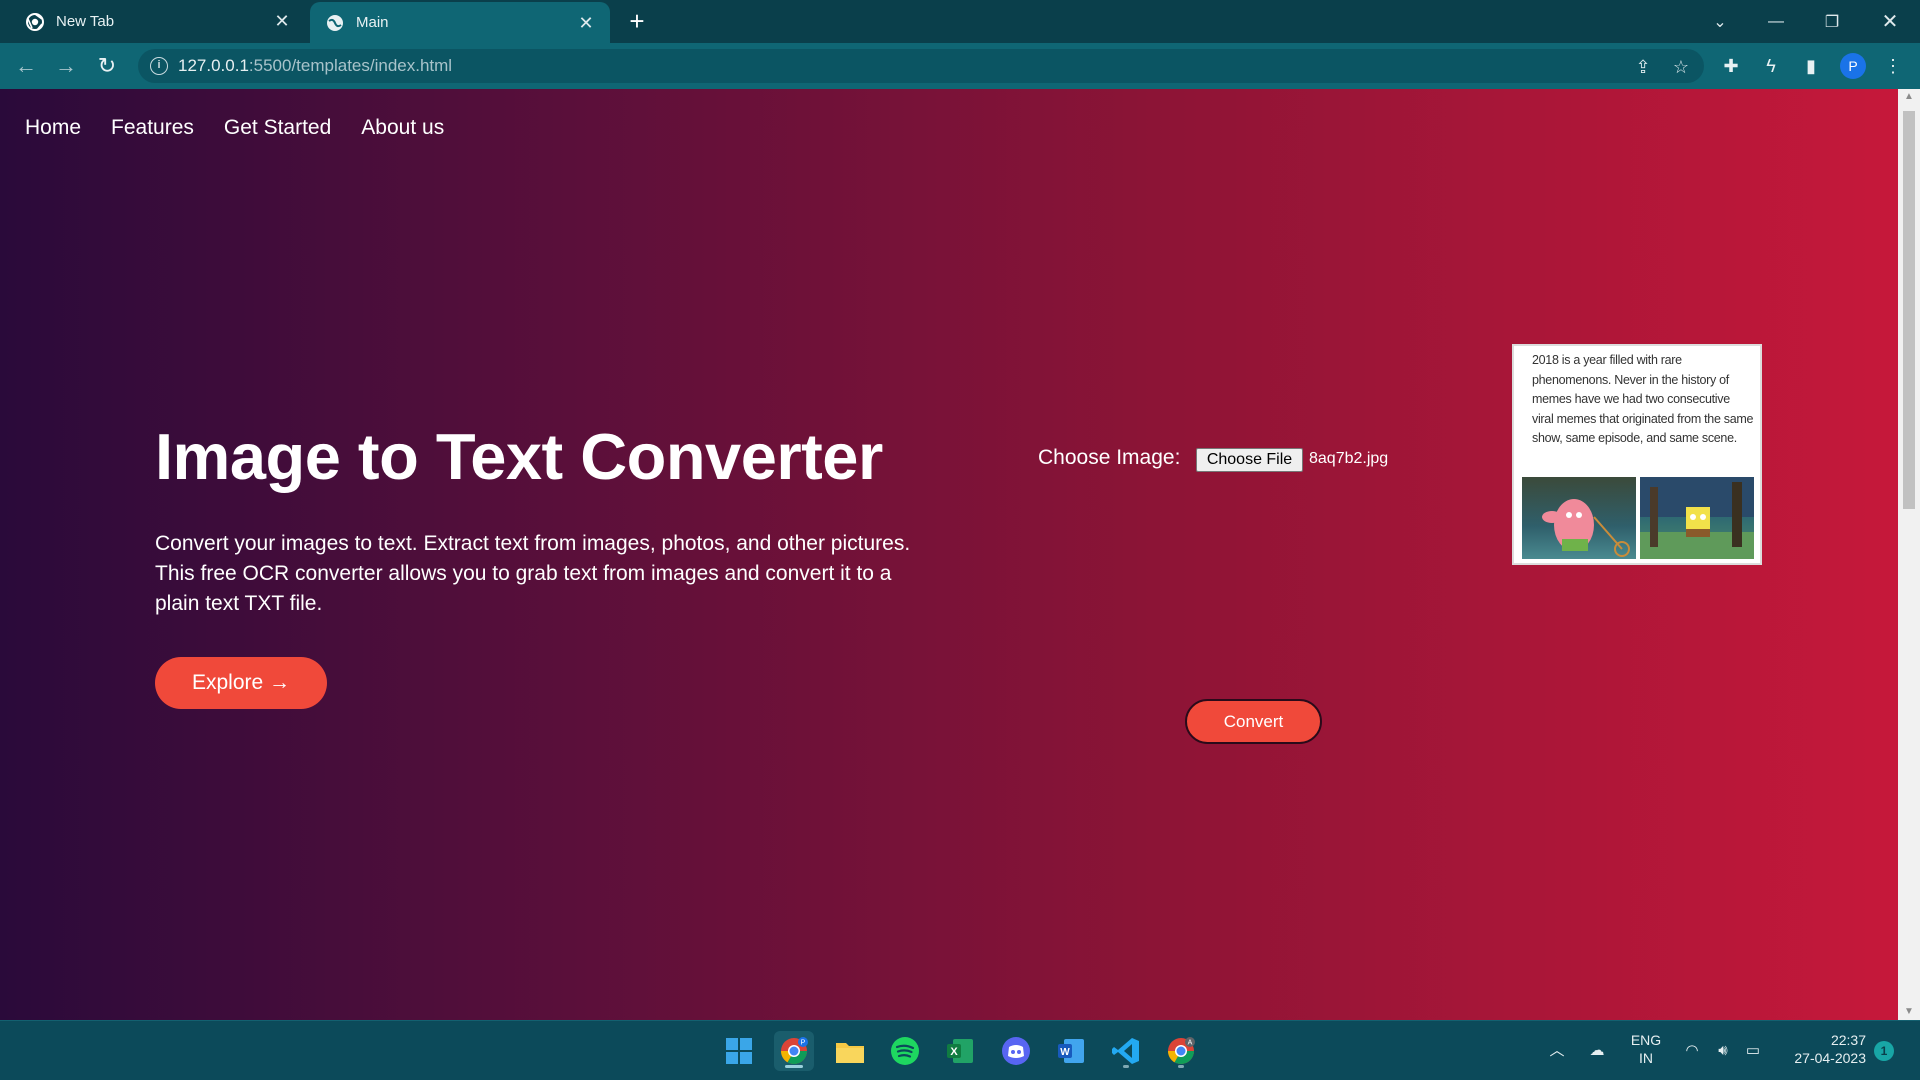 Image resolution: width=1920 pixels, height=1080 pixels. Describe the element at coordinates (66, 66) in the screenshot. I see `forward-button: →` at that location.